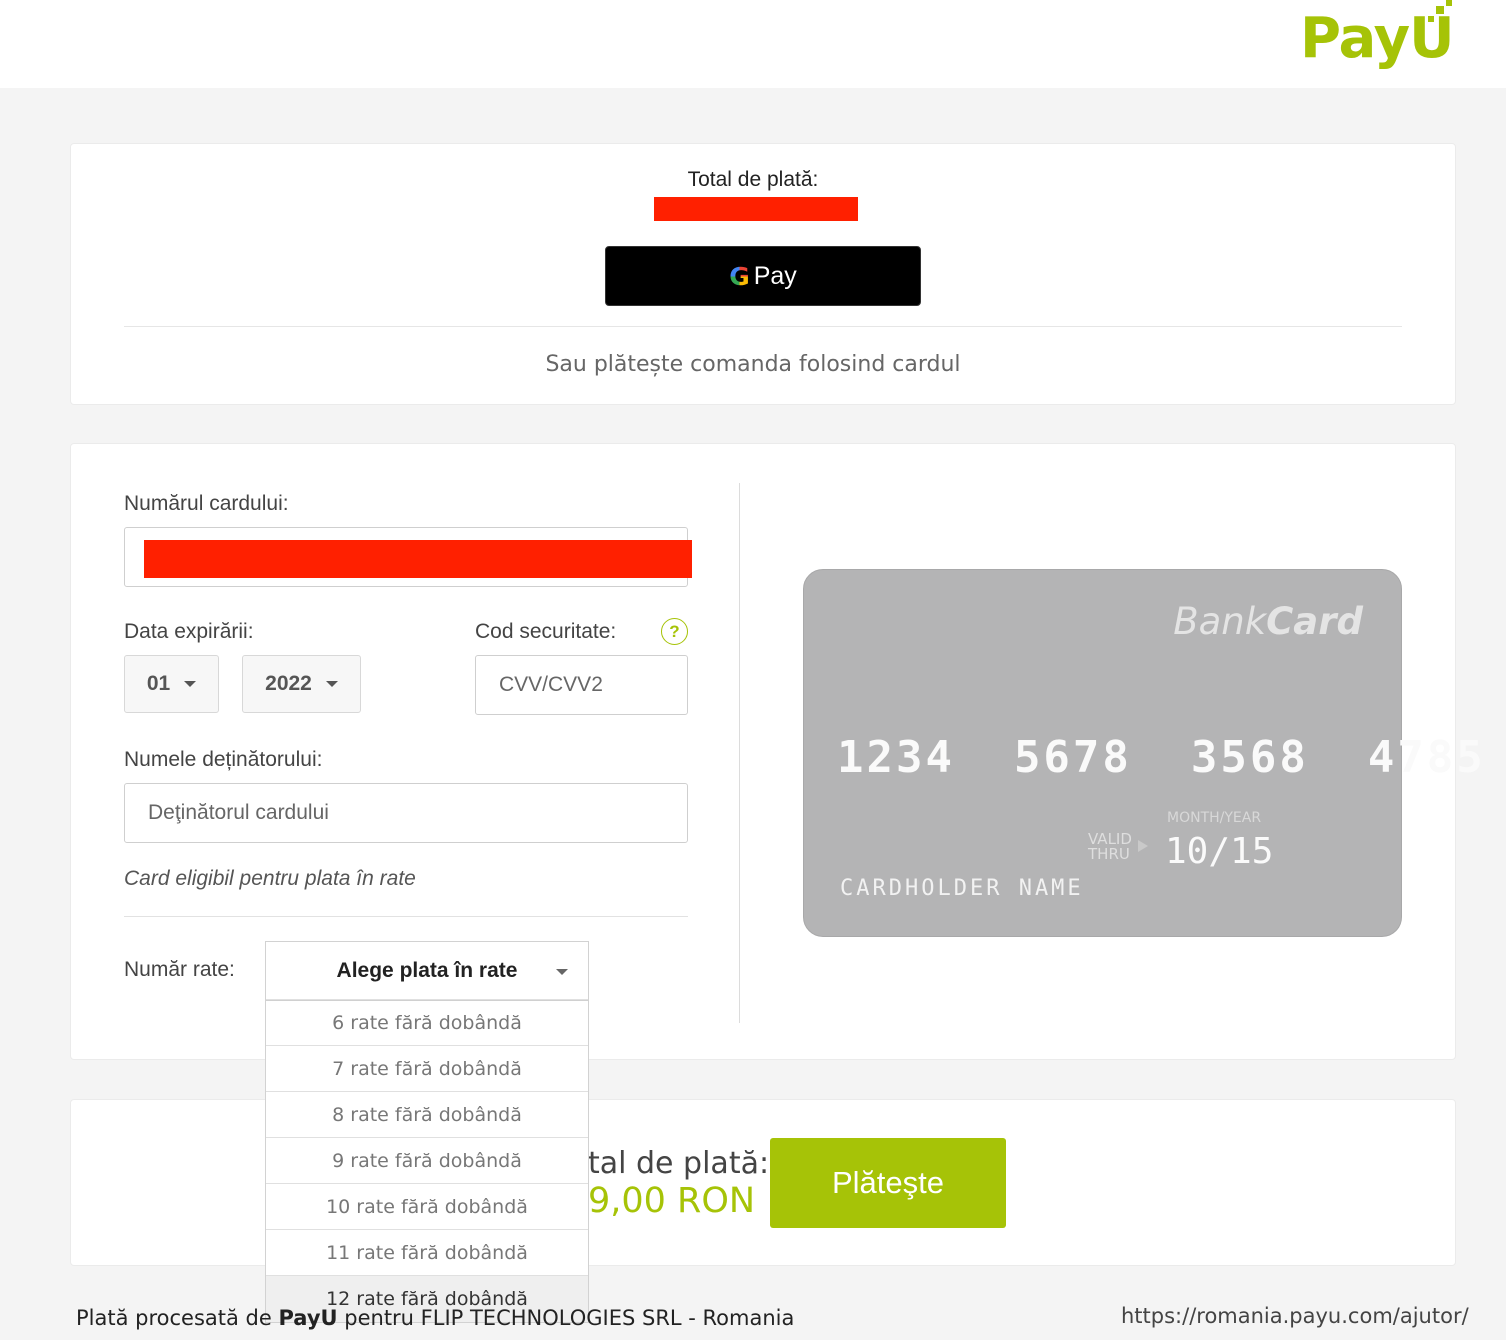 The width and height of the screenshot is (1506, 1340). I want to click on cvv-input: CVV/CVV2, so click(581, 685).